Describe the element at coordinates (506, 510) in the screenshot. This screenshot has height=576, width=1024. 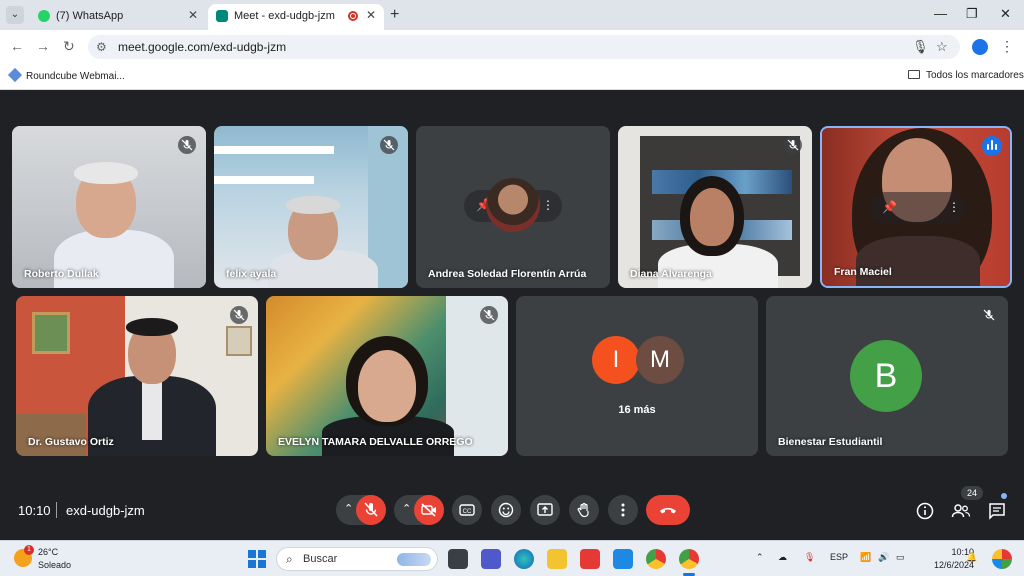
I see `reactions-button` at that location.